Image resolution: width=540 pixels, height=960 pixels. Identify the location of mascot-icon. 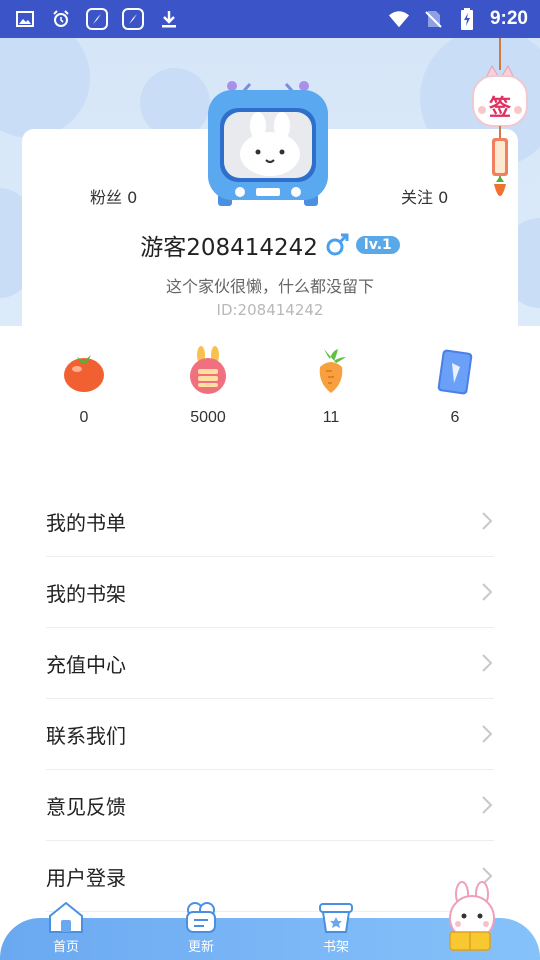
(472, 919).